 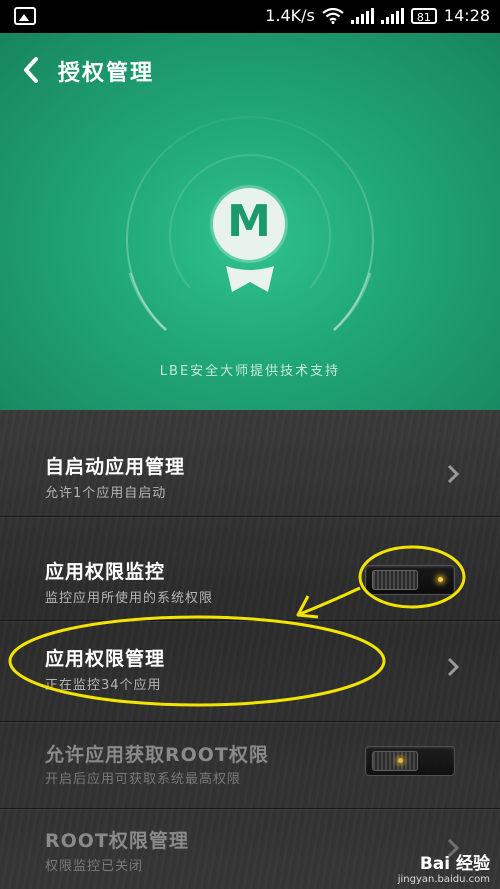 What do you see at coordinates (250, 568) in the screenshot?
I see `row-permission-monitor: 应用权限监控 监控应用所使用的系统权限` at bounding box center [250, 568].